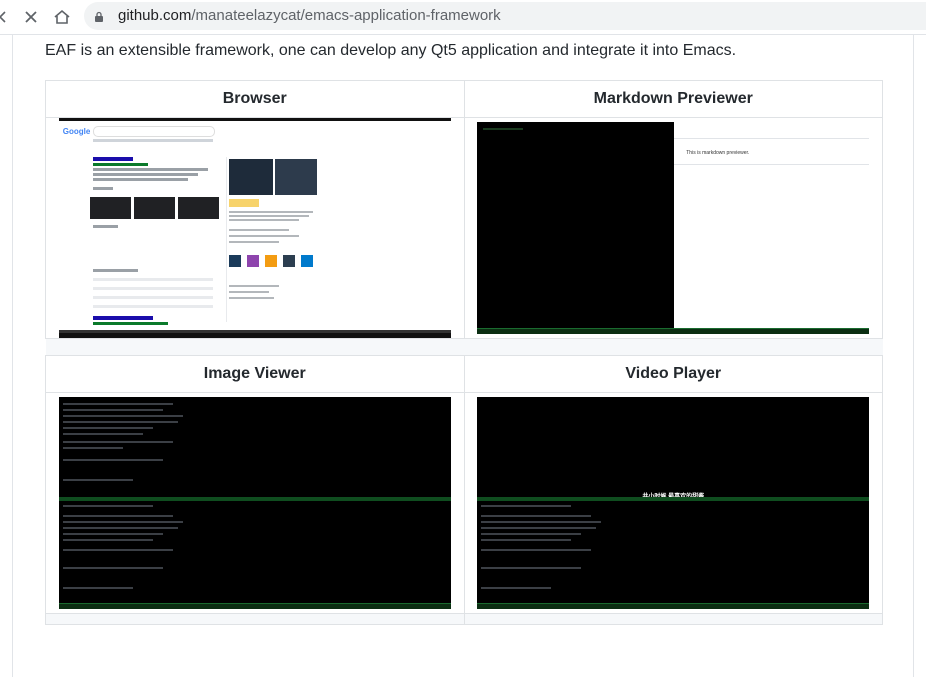 The width and height of the screenshot is (926, 677). I want to click on cell-title-image-viewer: Image Viewer, so click(255, 374).